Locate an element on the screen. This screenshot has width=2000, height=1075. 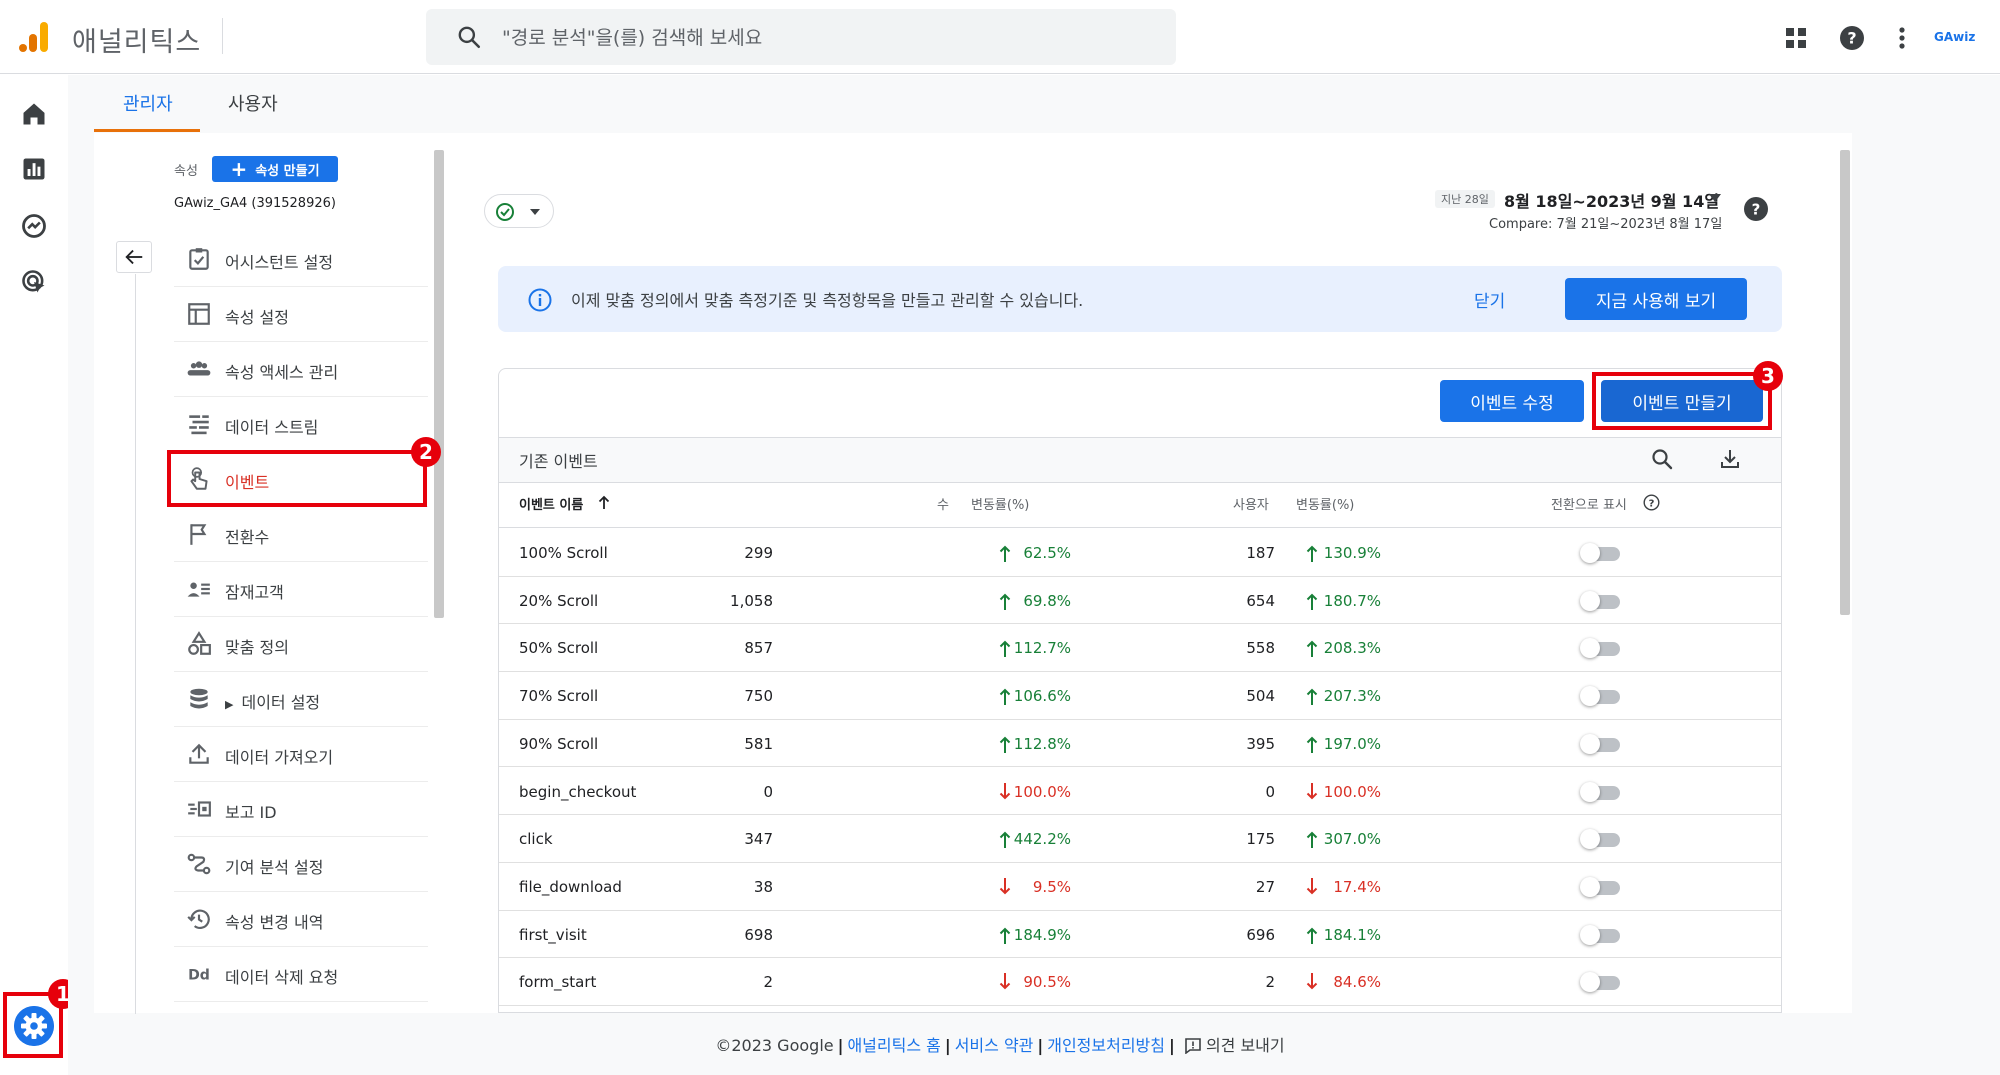
count-change: 106.6% is located at coordinates (1042, 696).